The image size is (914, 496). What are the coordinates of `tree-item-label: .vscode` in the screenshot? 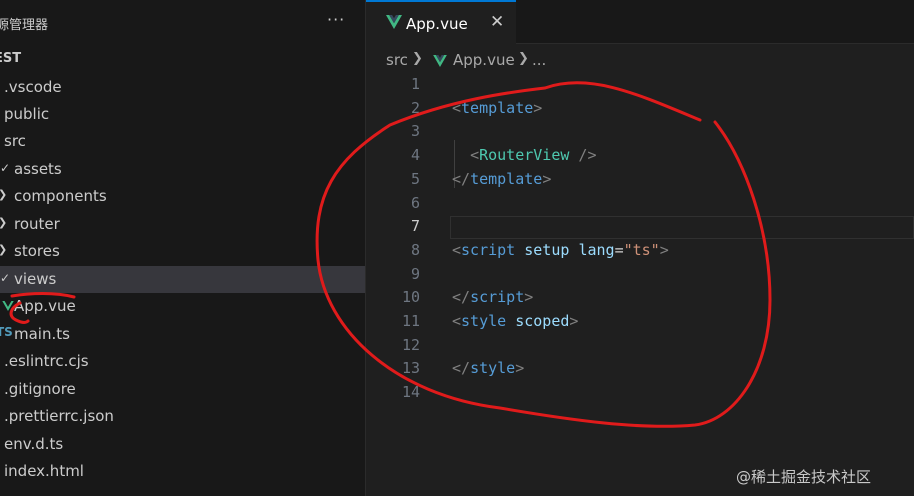 It's located at (33, 87).